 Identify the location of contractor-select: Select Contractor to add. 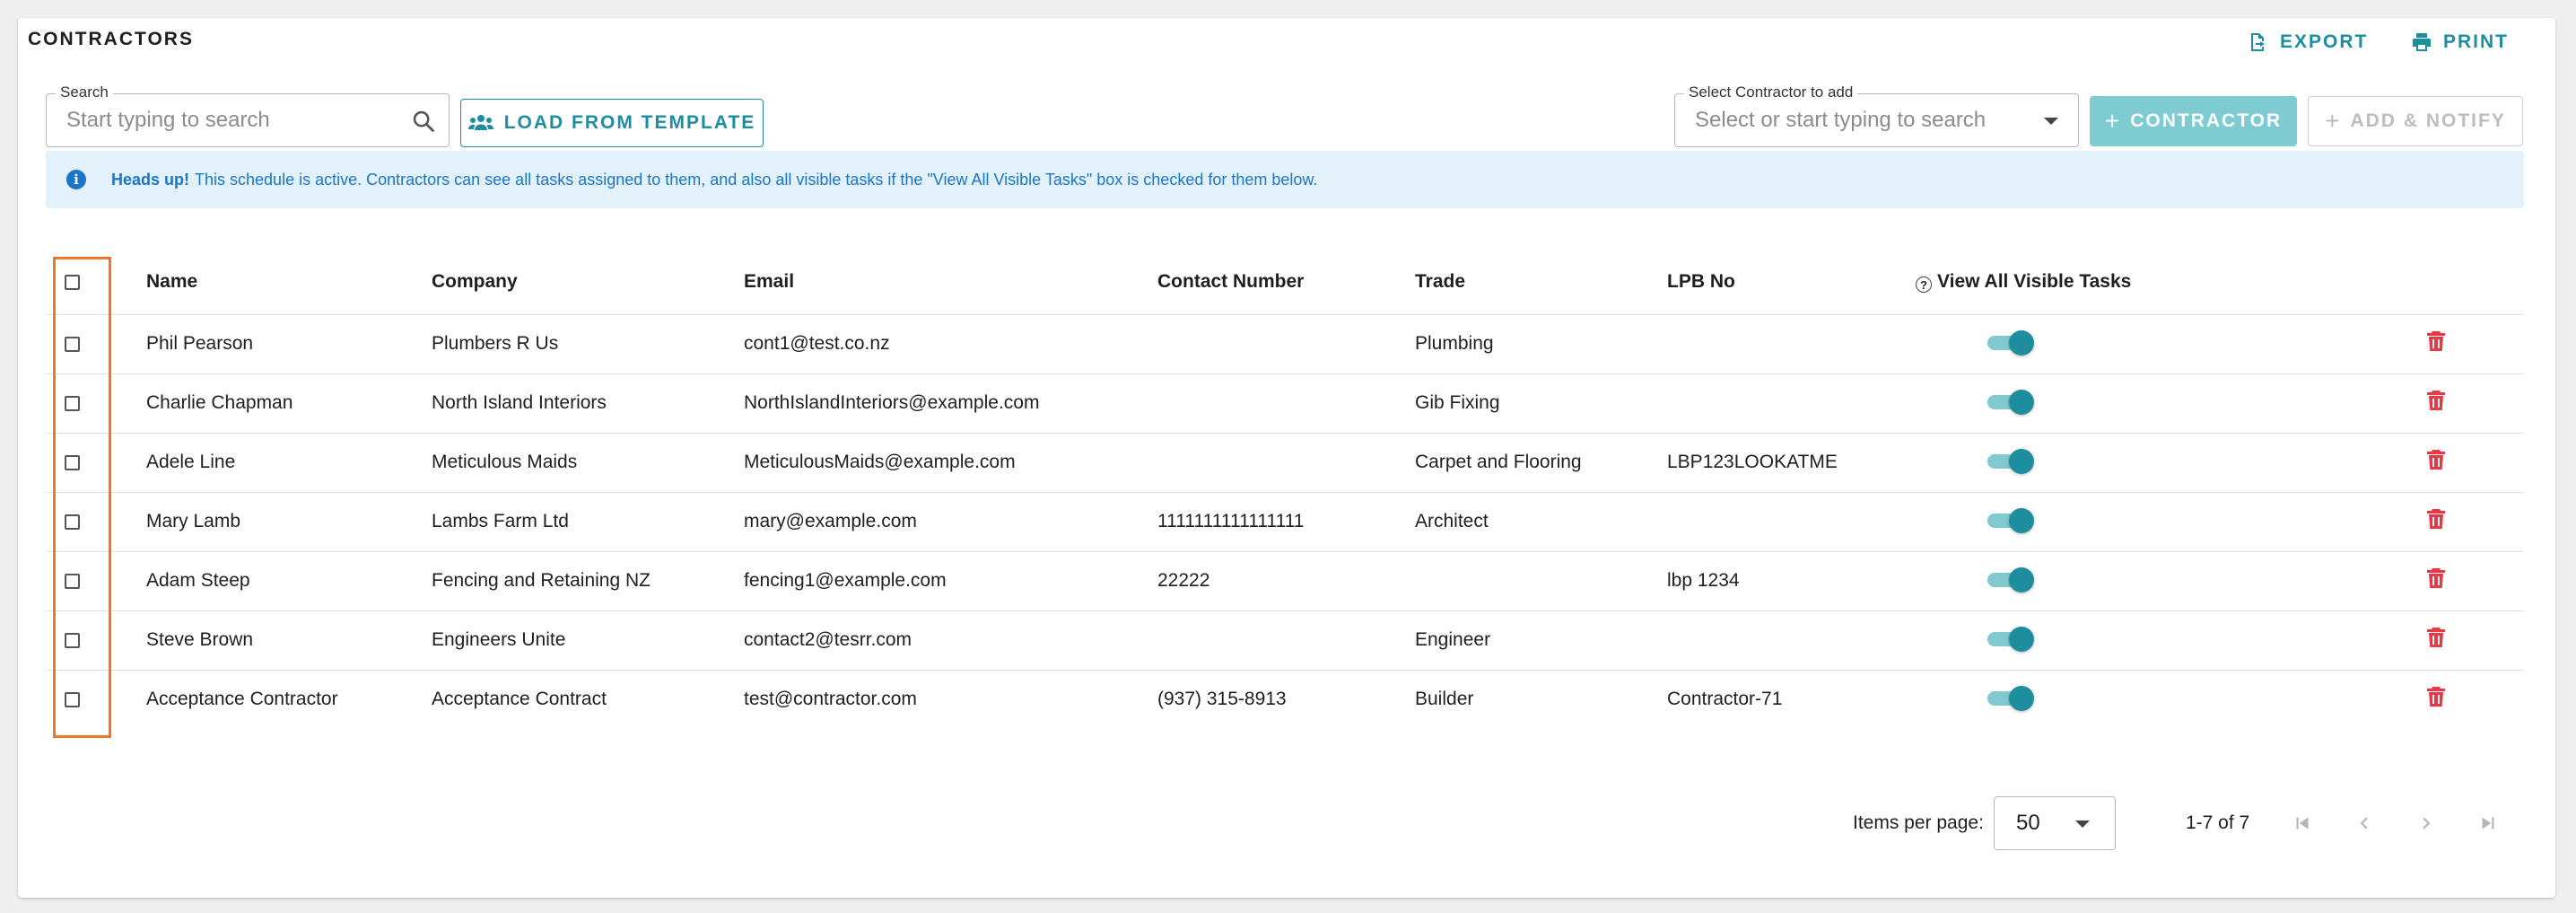
(1876, 115).